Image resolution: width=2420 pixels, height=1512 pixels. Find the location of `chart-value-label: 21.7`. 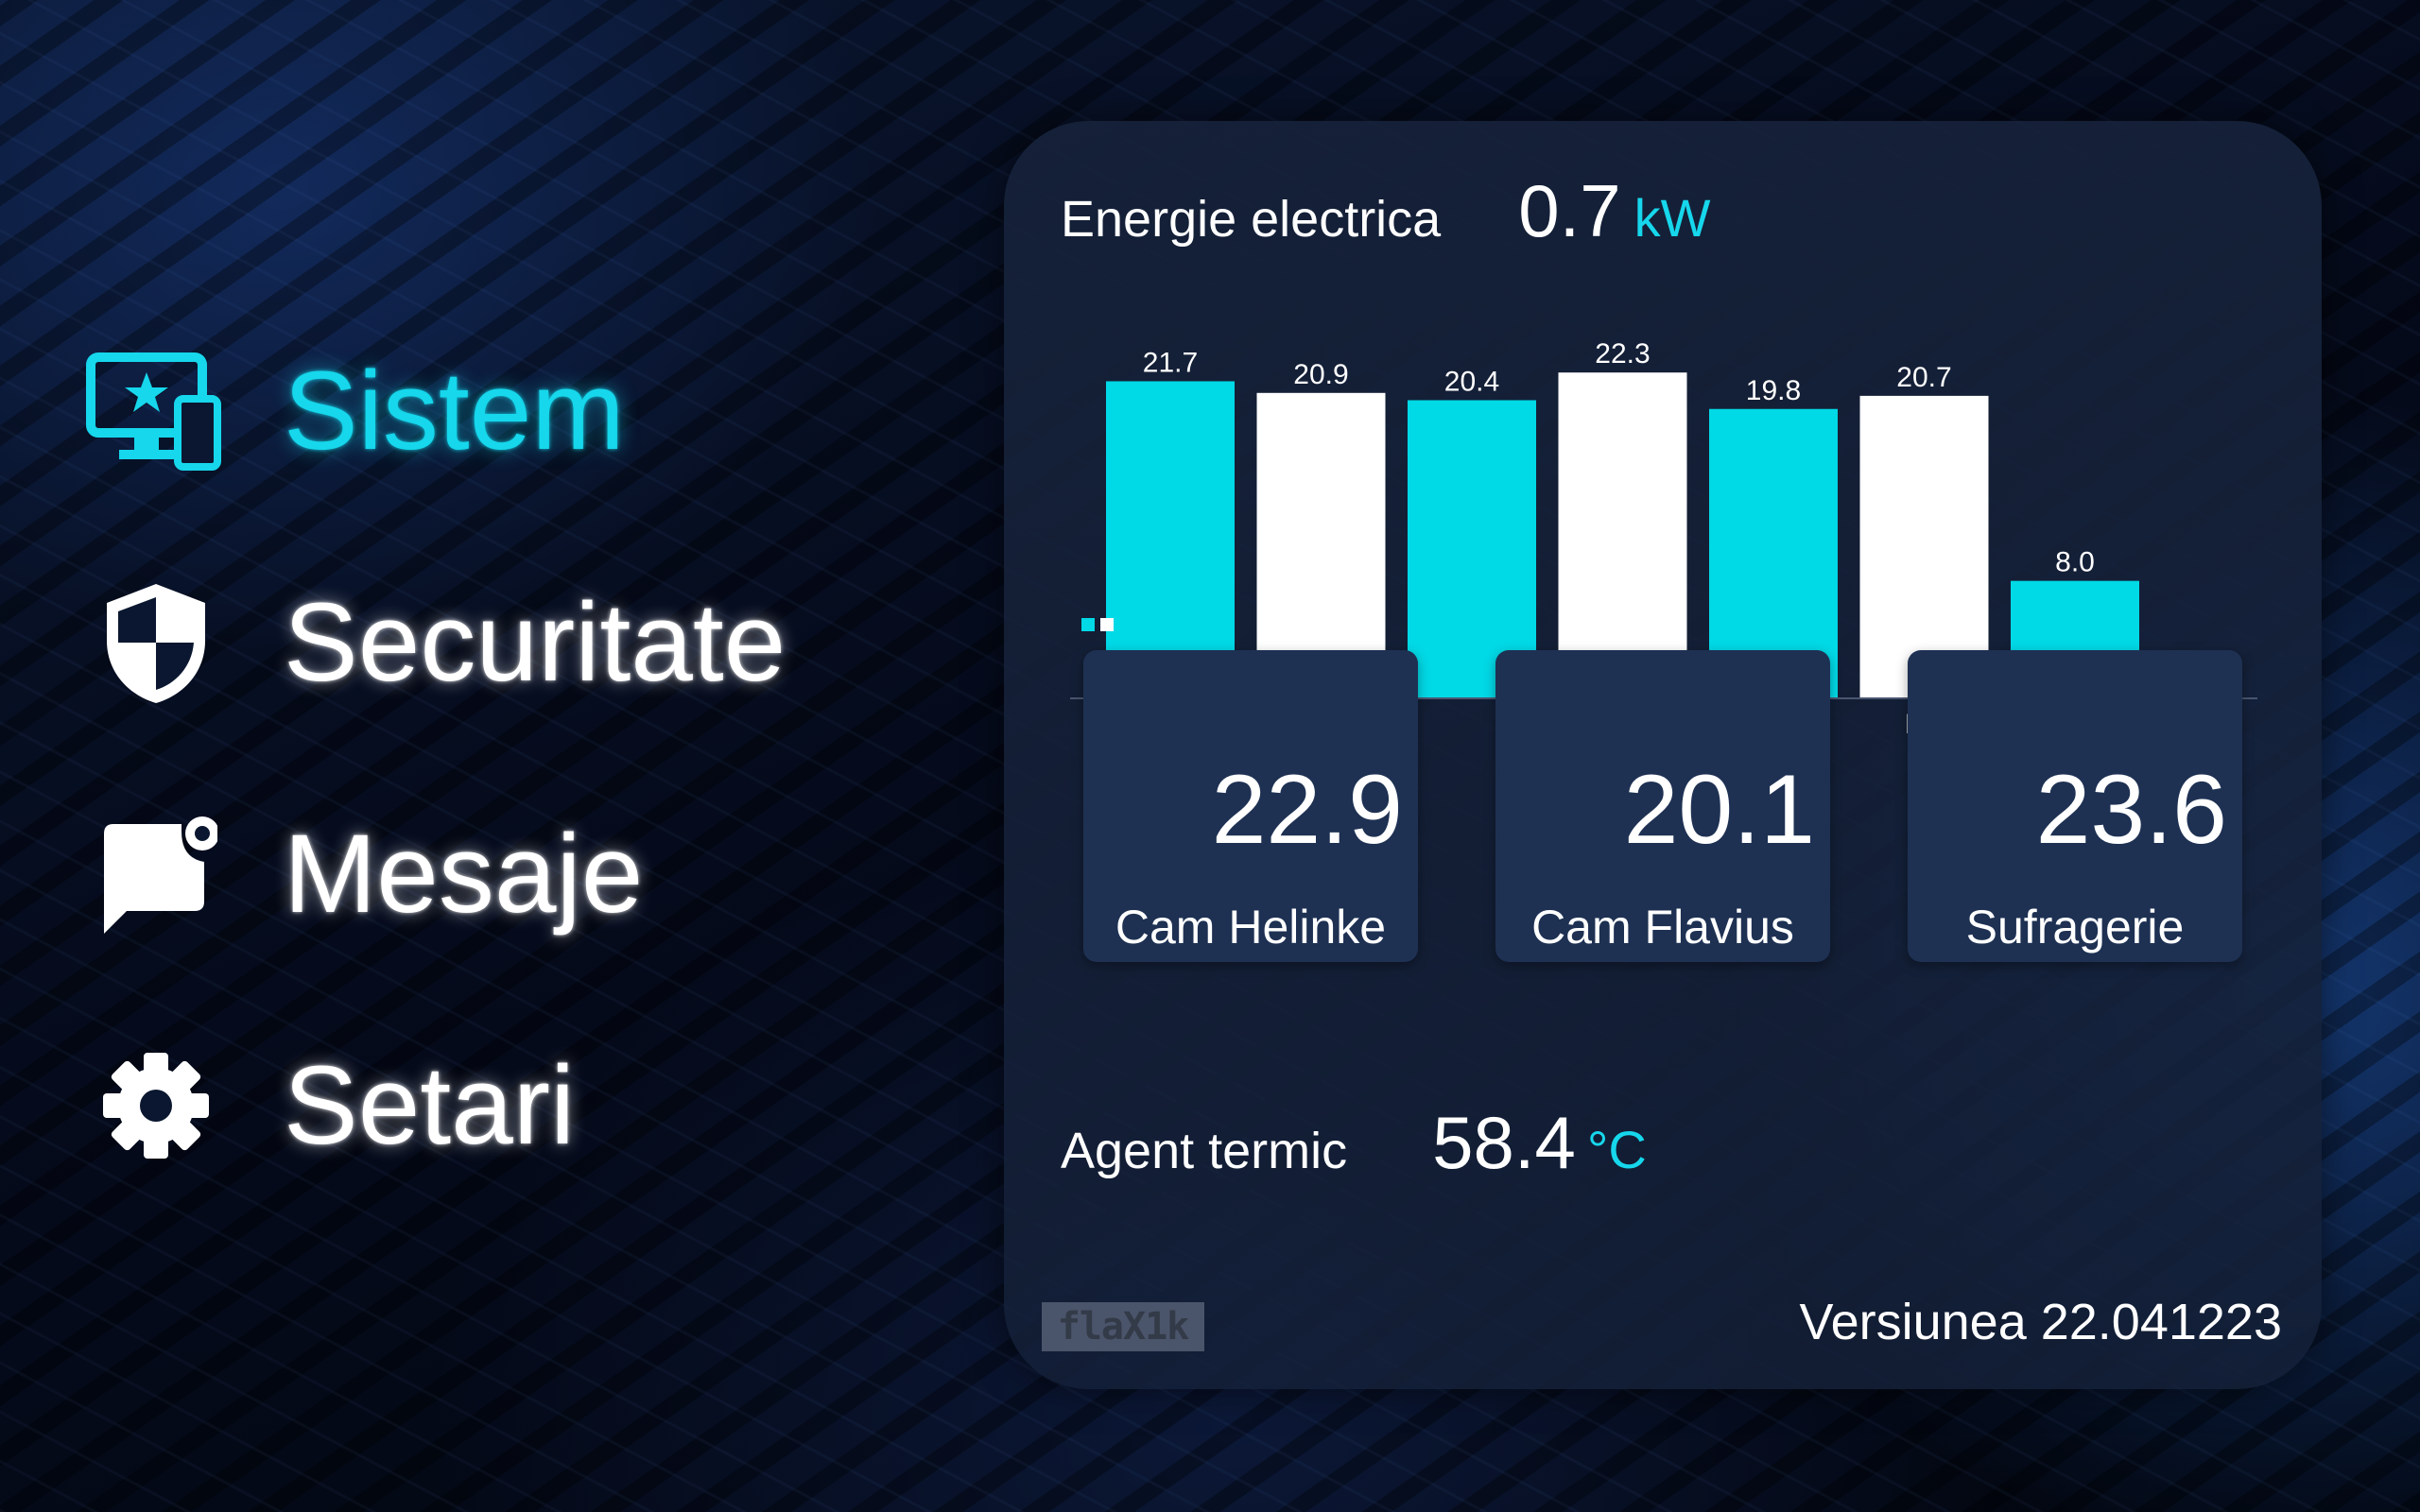

chart-value-label: 21.7 is located at coordinates (1170, 362).